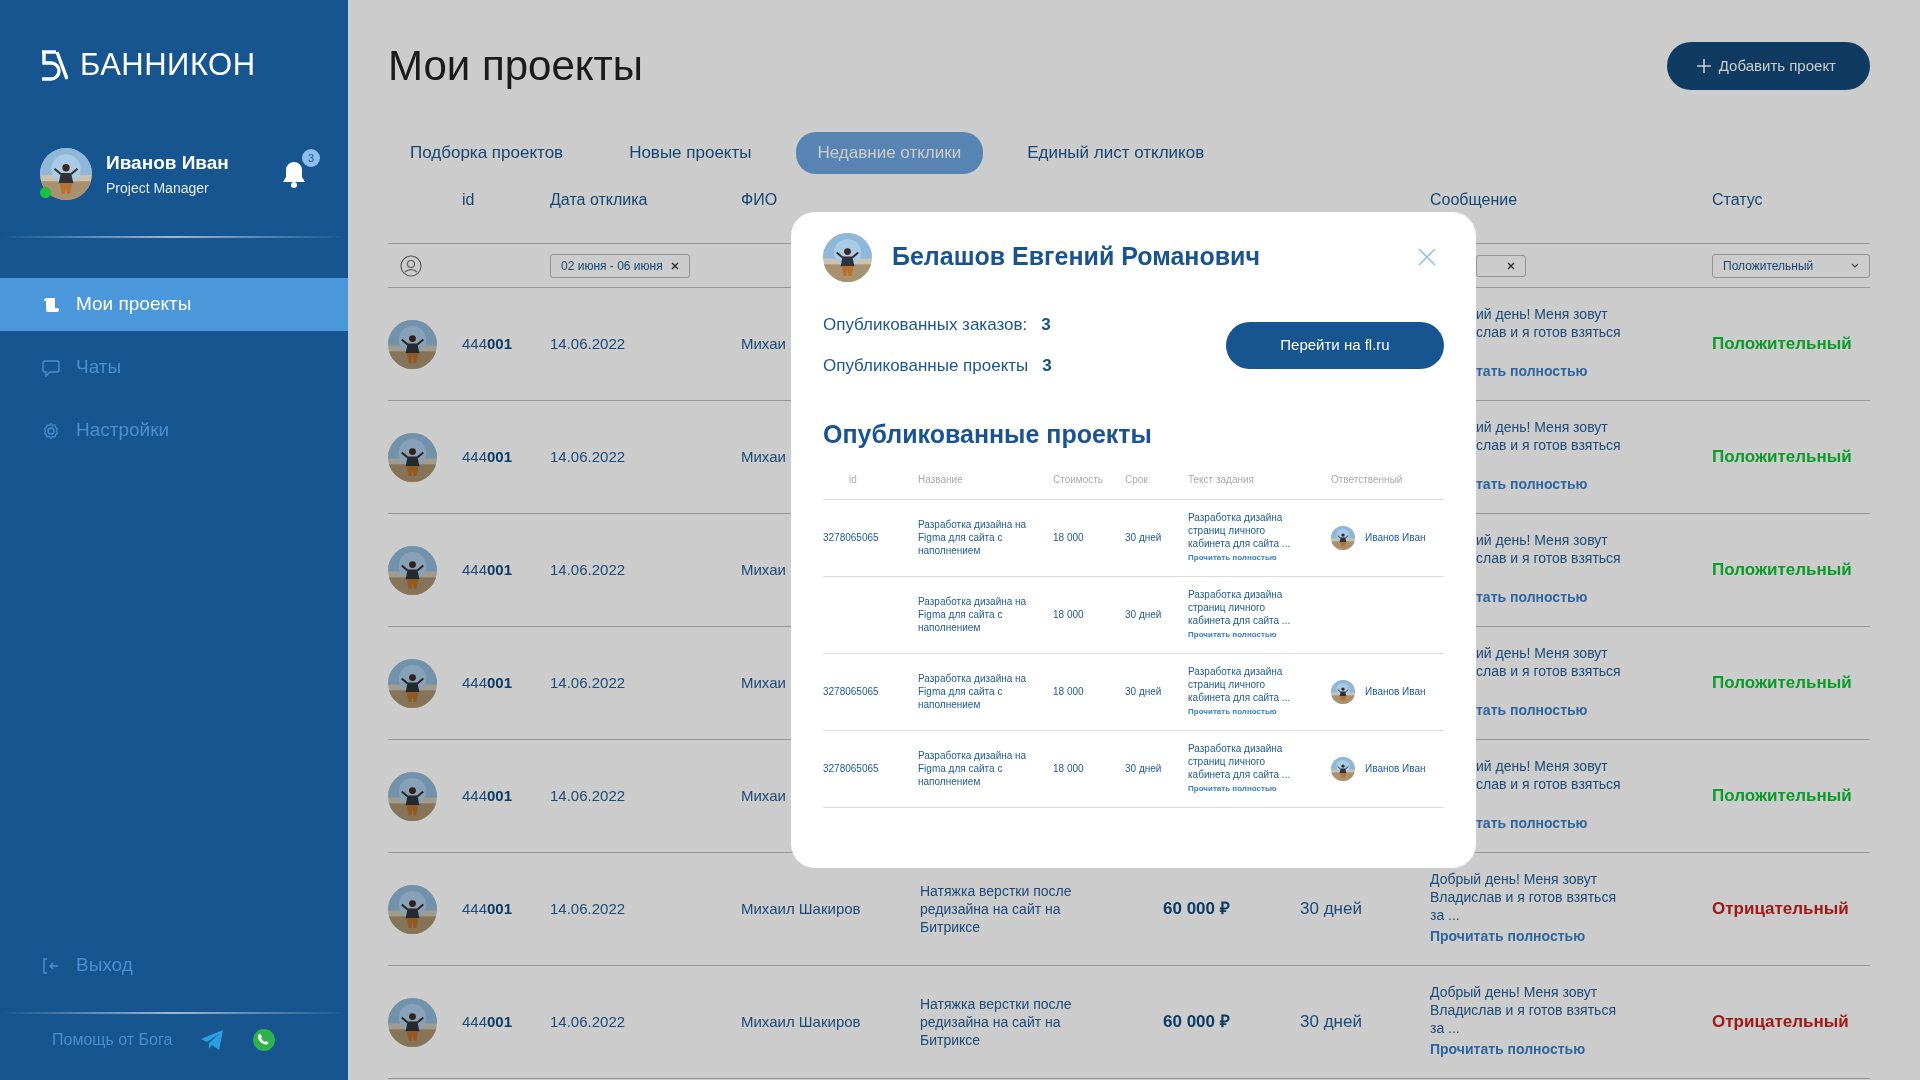 This screenshot has height=1080, width=1920. What do you see at coordinates (1079, 479) in the screenshot?
I see `column-header: Стоимость` at bounding box center [1079, 479].